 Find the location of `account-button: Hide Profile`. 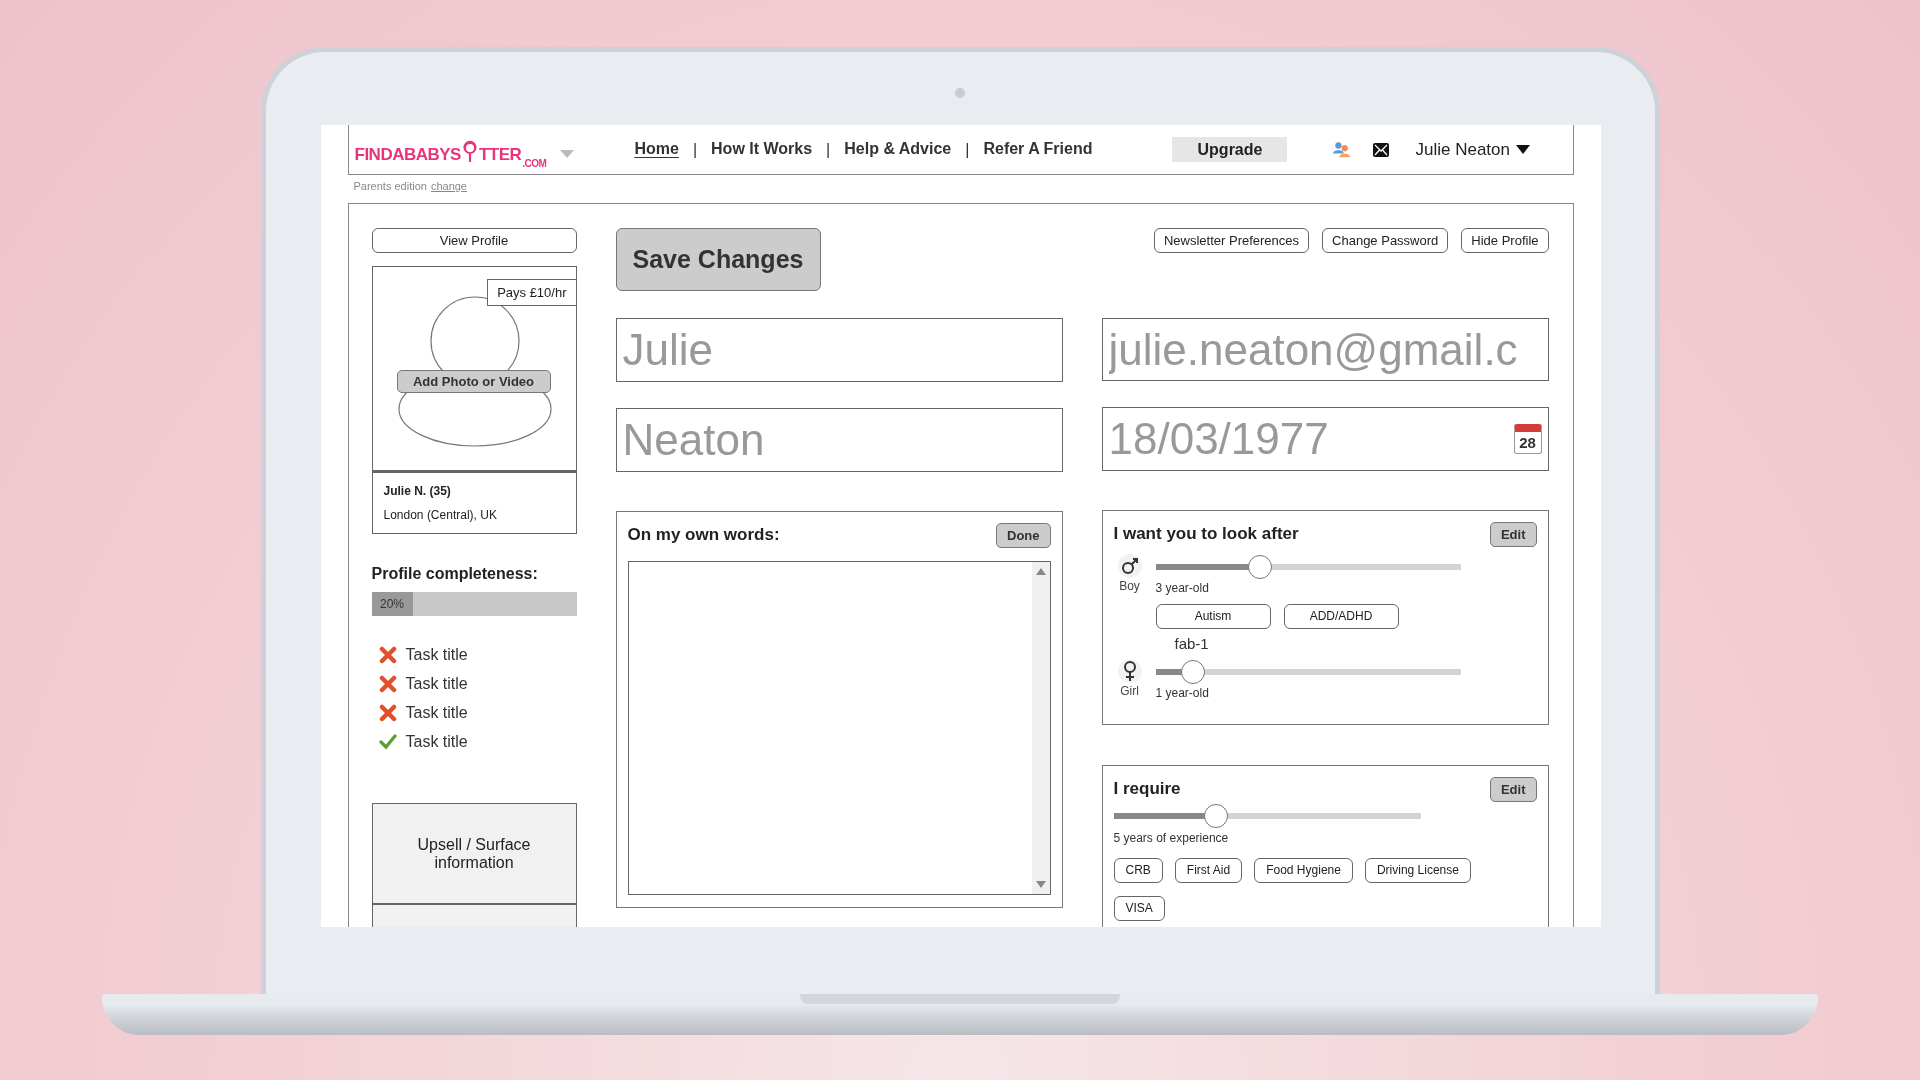

account-button: Hide Profile is located at coordinates (1505, 240).